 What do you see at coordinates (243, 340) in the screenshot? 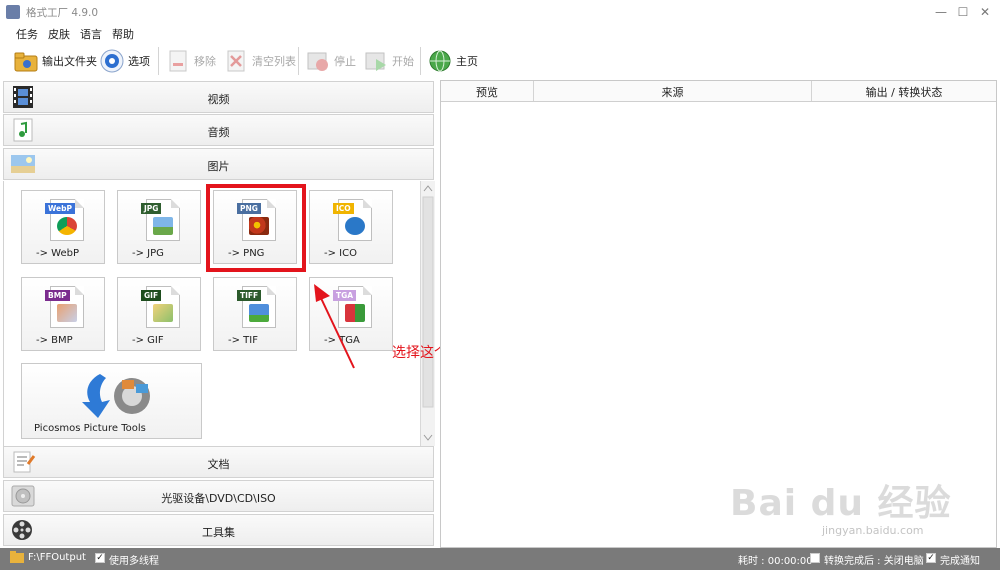
I see `tile-label: -> TIF` at bounding box center [243, 340].